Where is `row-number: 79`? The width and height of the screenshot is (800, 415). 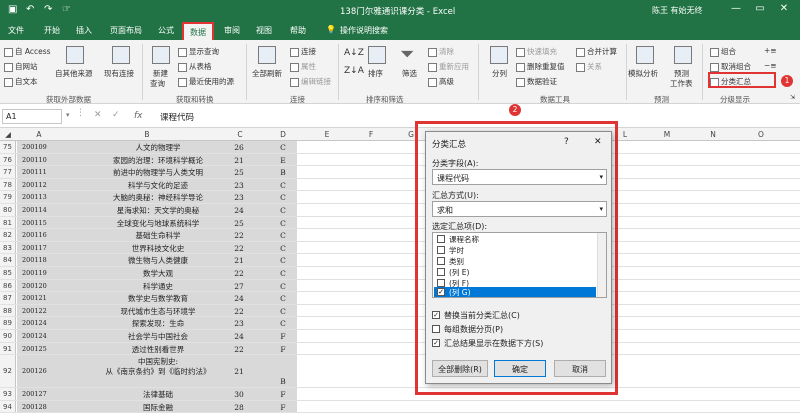 row-number: 79 is located at coordinates (8, 197).